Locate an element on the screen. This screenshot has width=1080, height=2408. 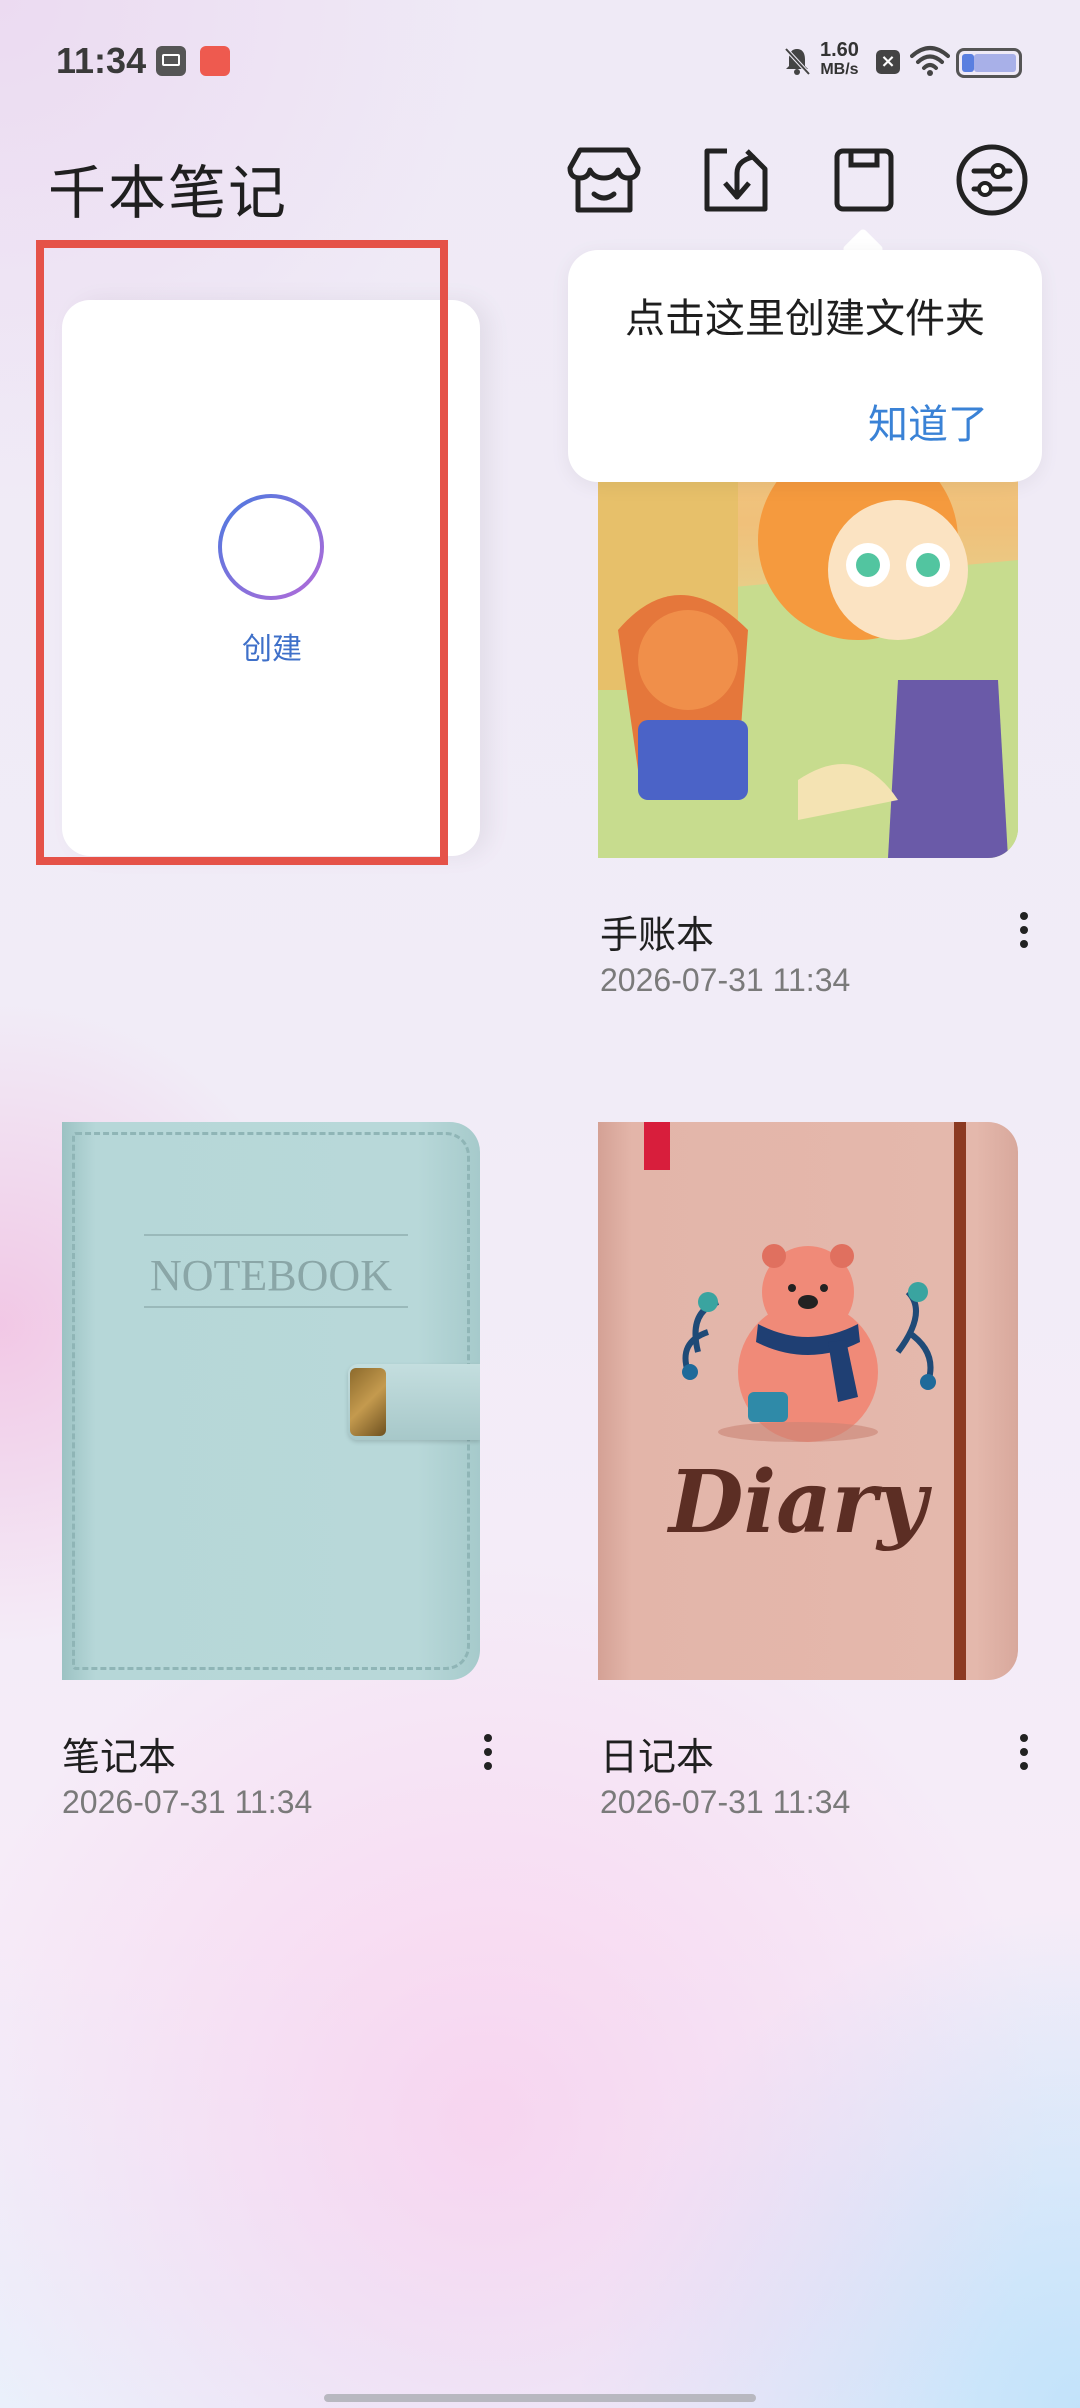
folder-save-button is located at coordinates (864, 180).